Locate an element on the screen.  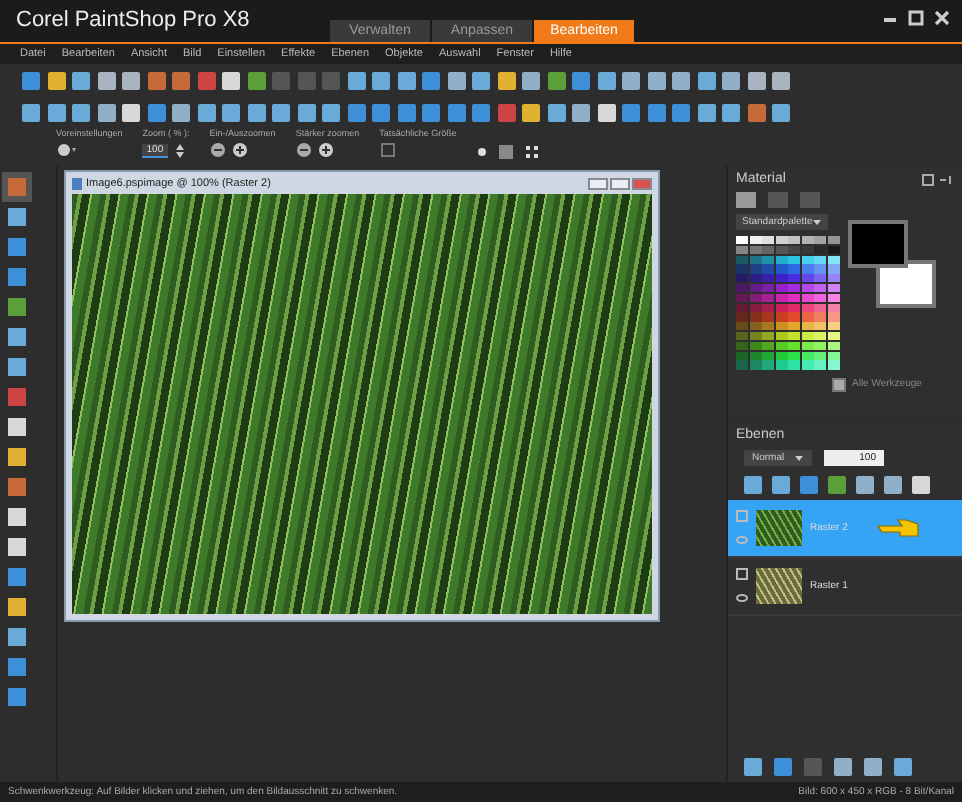
eye-icon is located at coordinates (742, 598).